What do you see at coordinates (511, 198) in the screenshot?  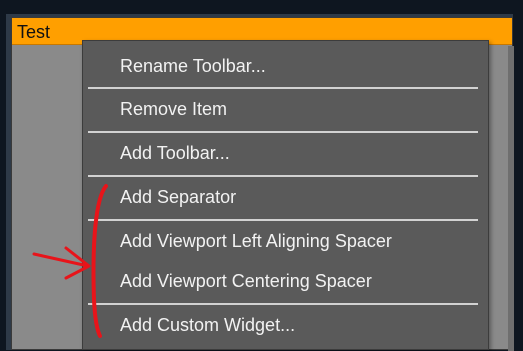 I see `panel-edge` at bounding box center [511, 198].